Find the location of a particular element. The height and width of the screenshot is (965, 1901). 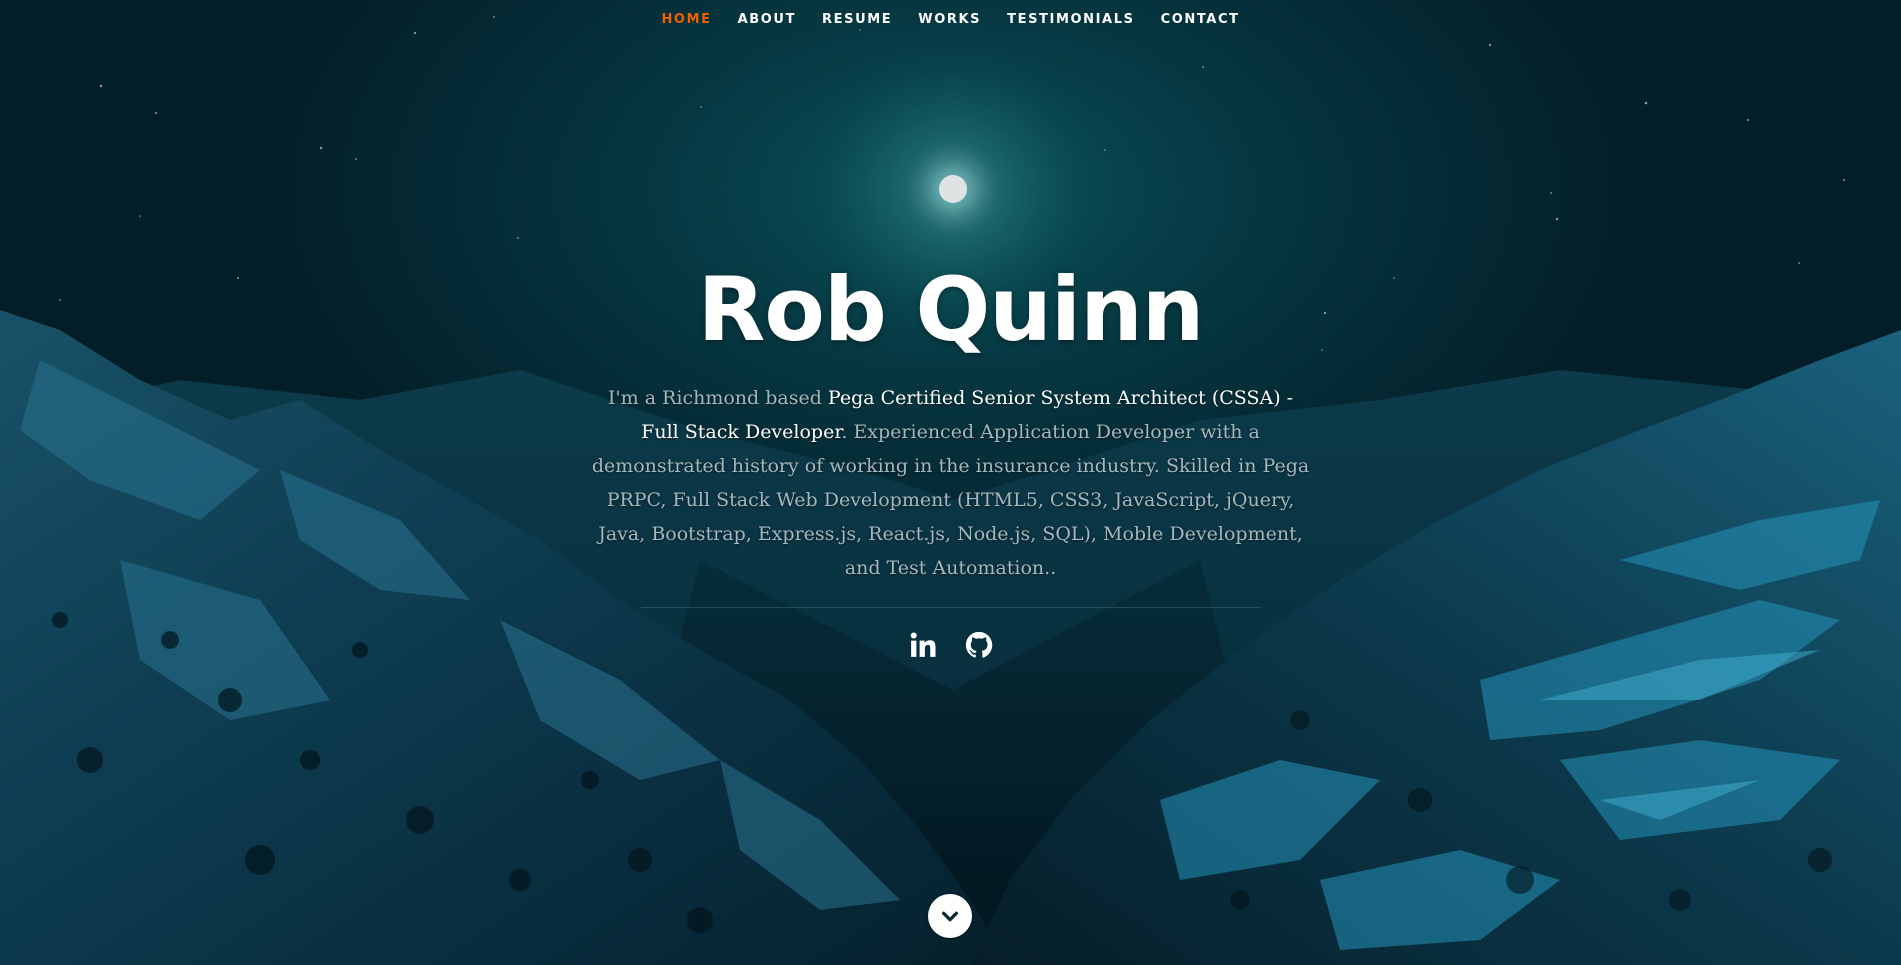

scroll-down-button is located at coordinates (950, 916).